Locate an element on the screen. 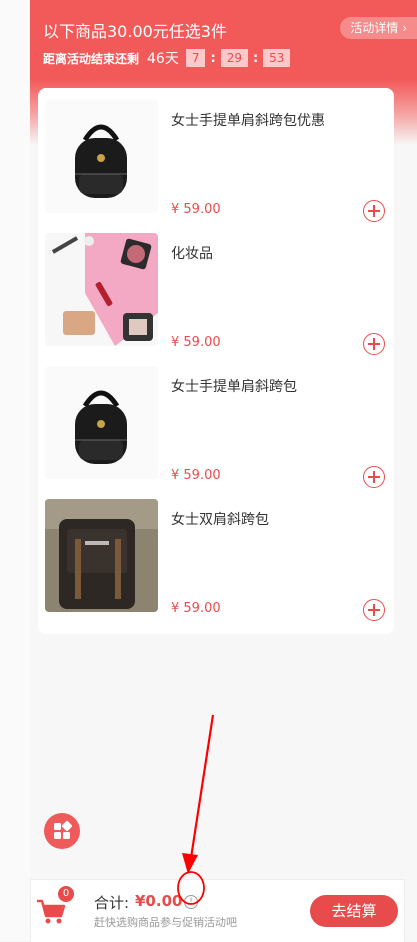 The height and width of the screenshot is (942, 417). product-name: 女士手提单肩斜跨包 is located at coordinates (234, 387).